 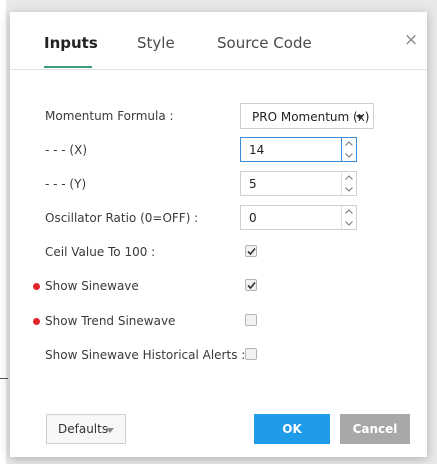 What do you see at coordinates (292, 429) in the screenshot?
I see `ok-button: OK` at bounding box center [292, 429].